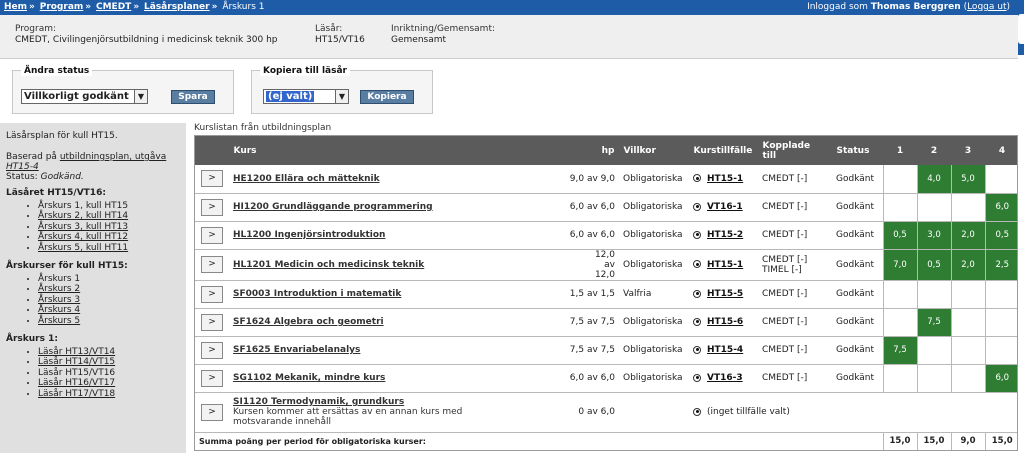  What do you see at coordinates (113, 7) in the screenshot?
I see `breadcrumb-cmedt: CMEDT` at bounding box center [113, 7].